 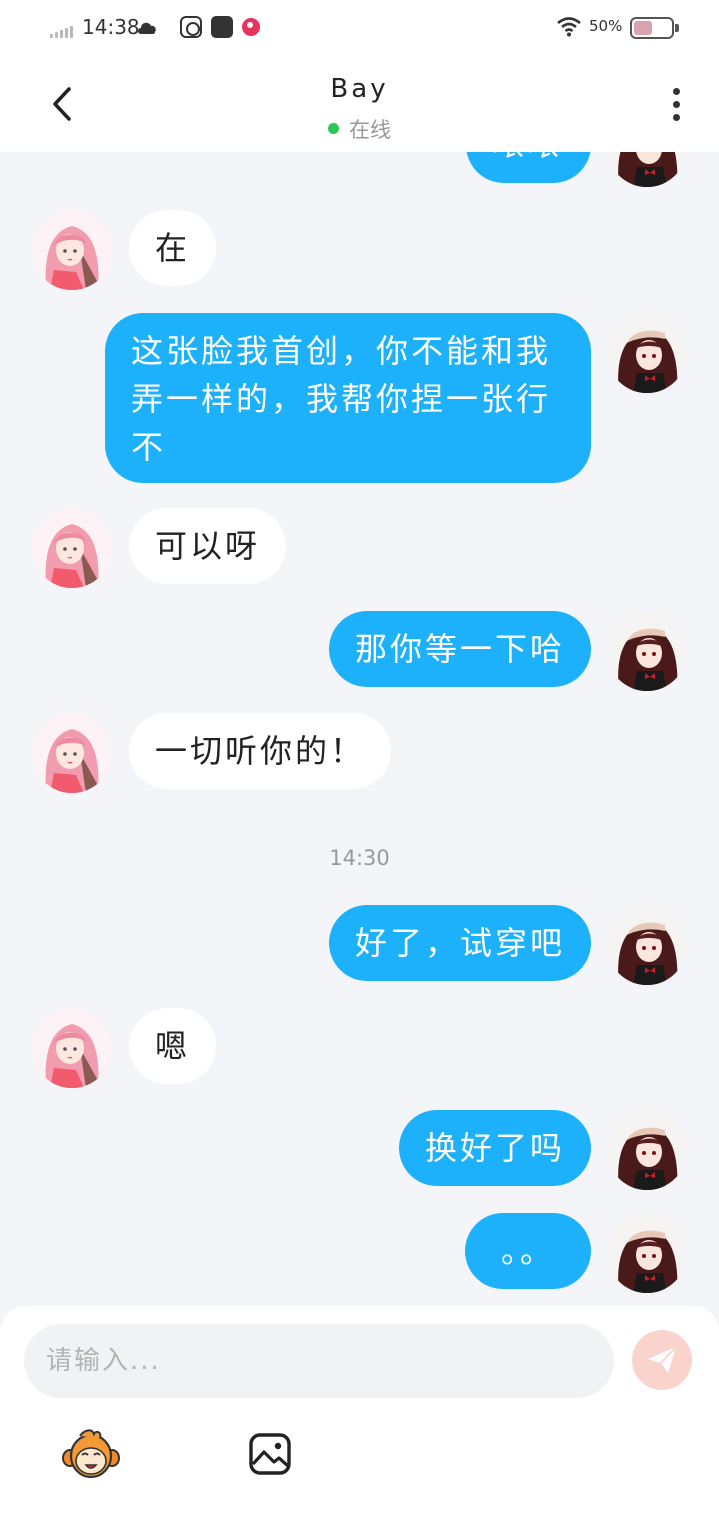 I want to click on message-text: 。。, so click(x=527, y=1251).